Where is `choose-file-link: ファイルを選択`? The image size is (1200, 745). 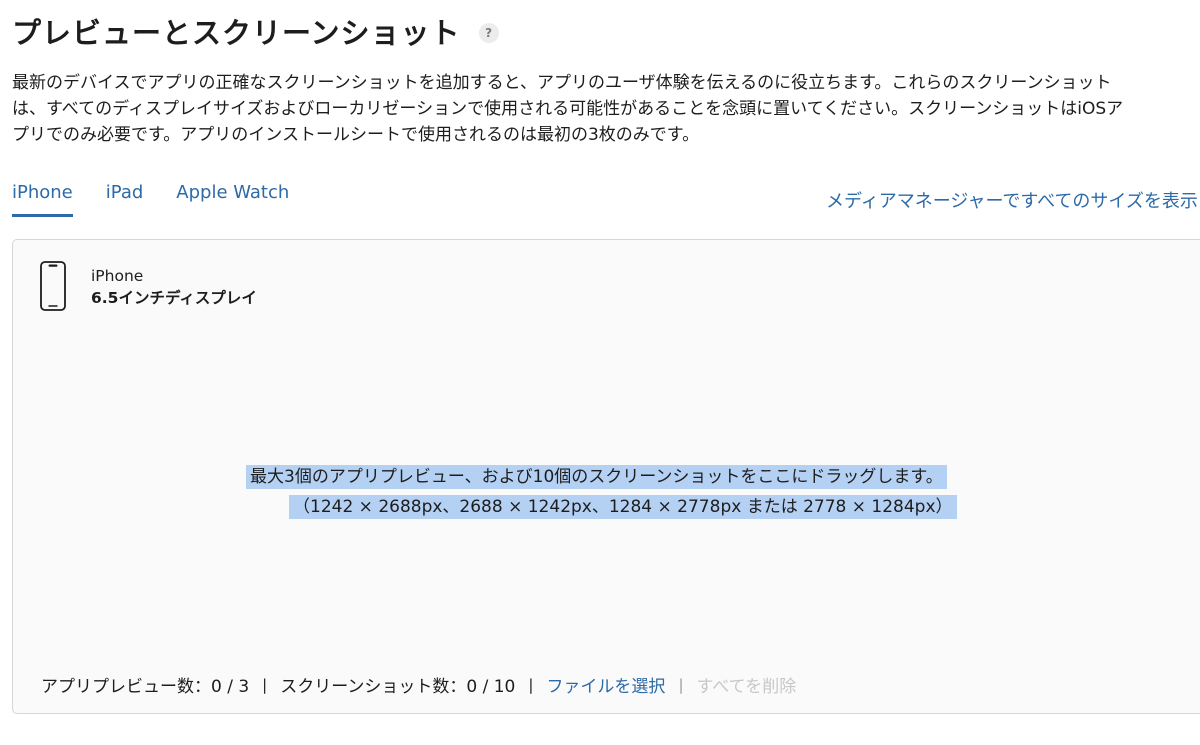
choose-file-link: ファイルを選択 is located at coordinates (605, 684).